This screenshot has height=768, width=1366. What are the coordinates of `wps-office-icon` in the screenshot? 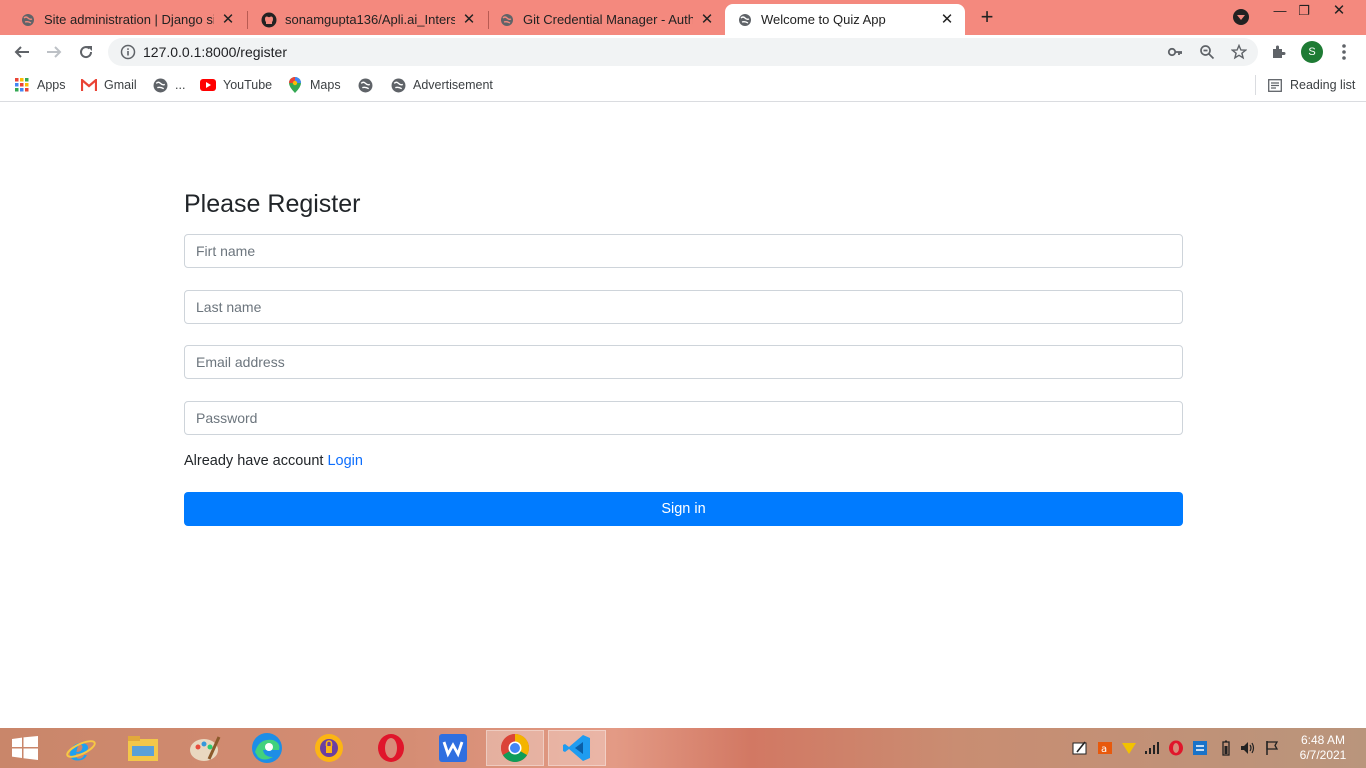 It's located at (453, 748).